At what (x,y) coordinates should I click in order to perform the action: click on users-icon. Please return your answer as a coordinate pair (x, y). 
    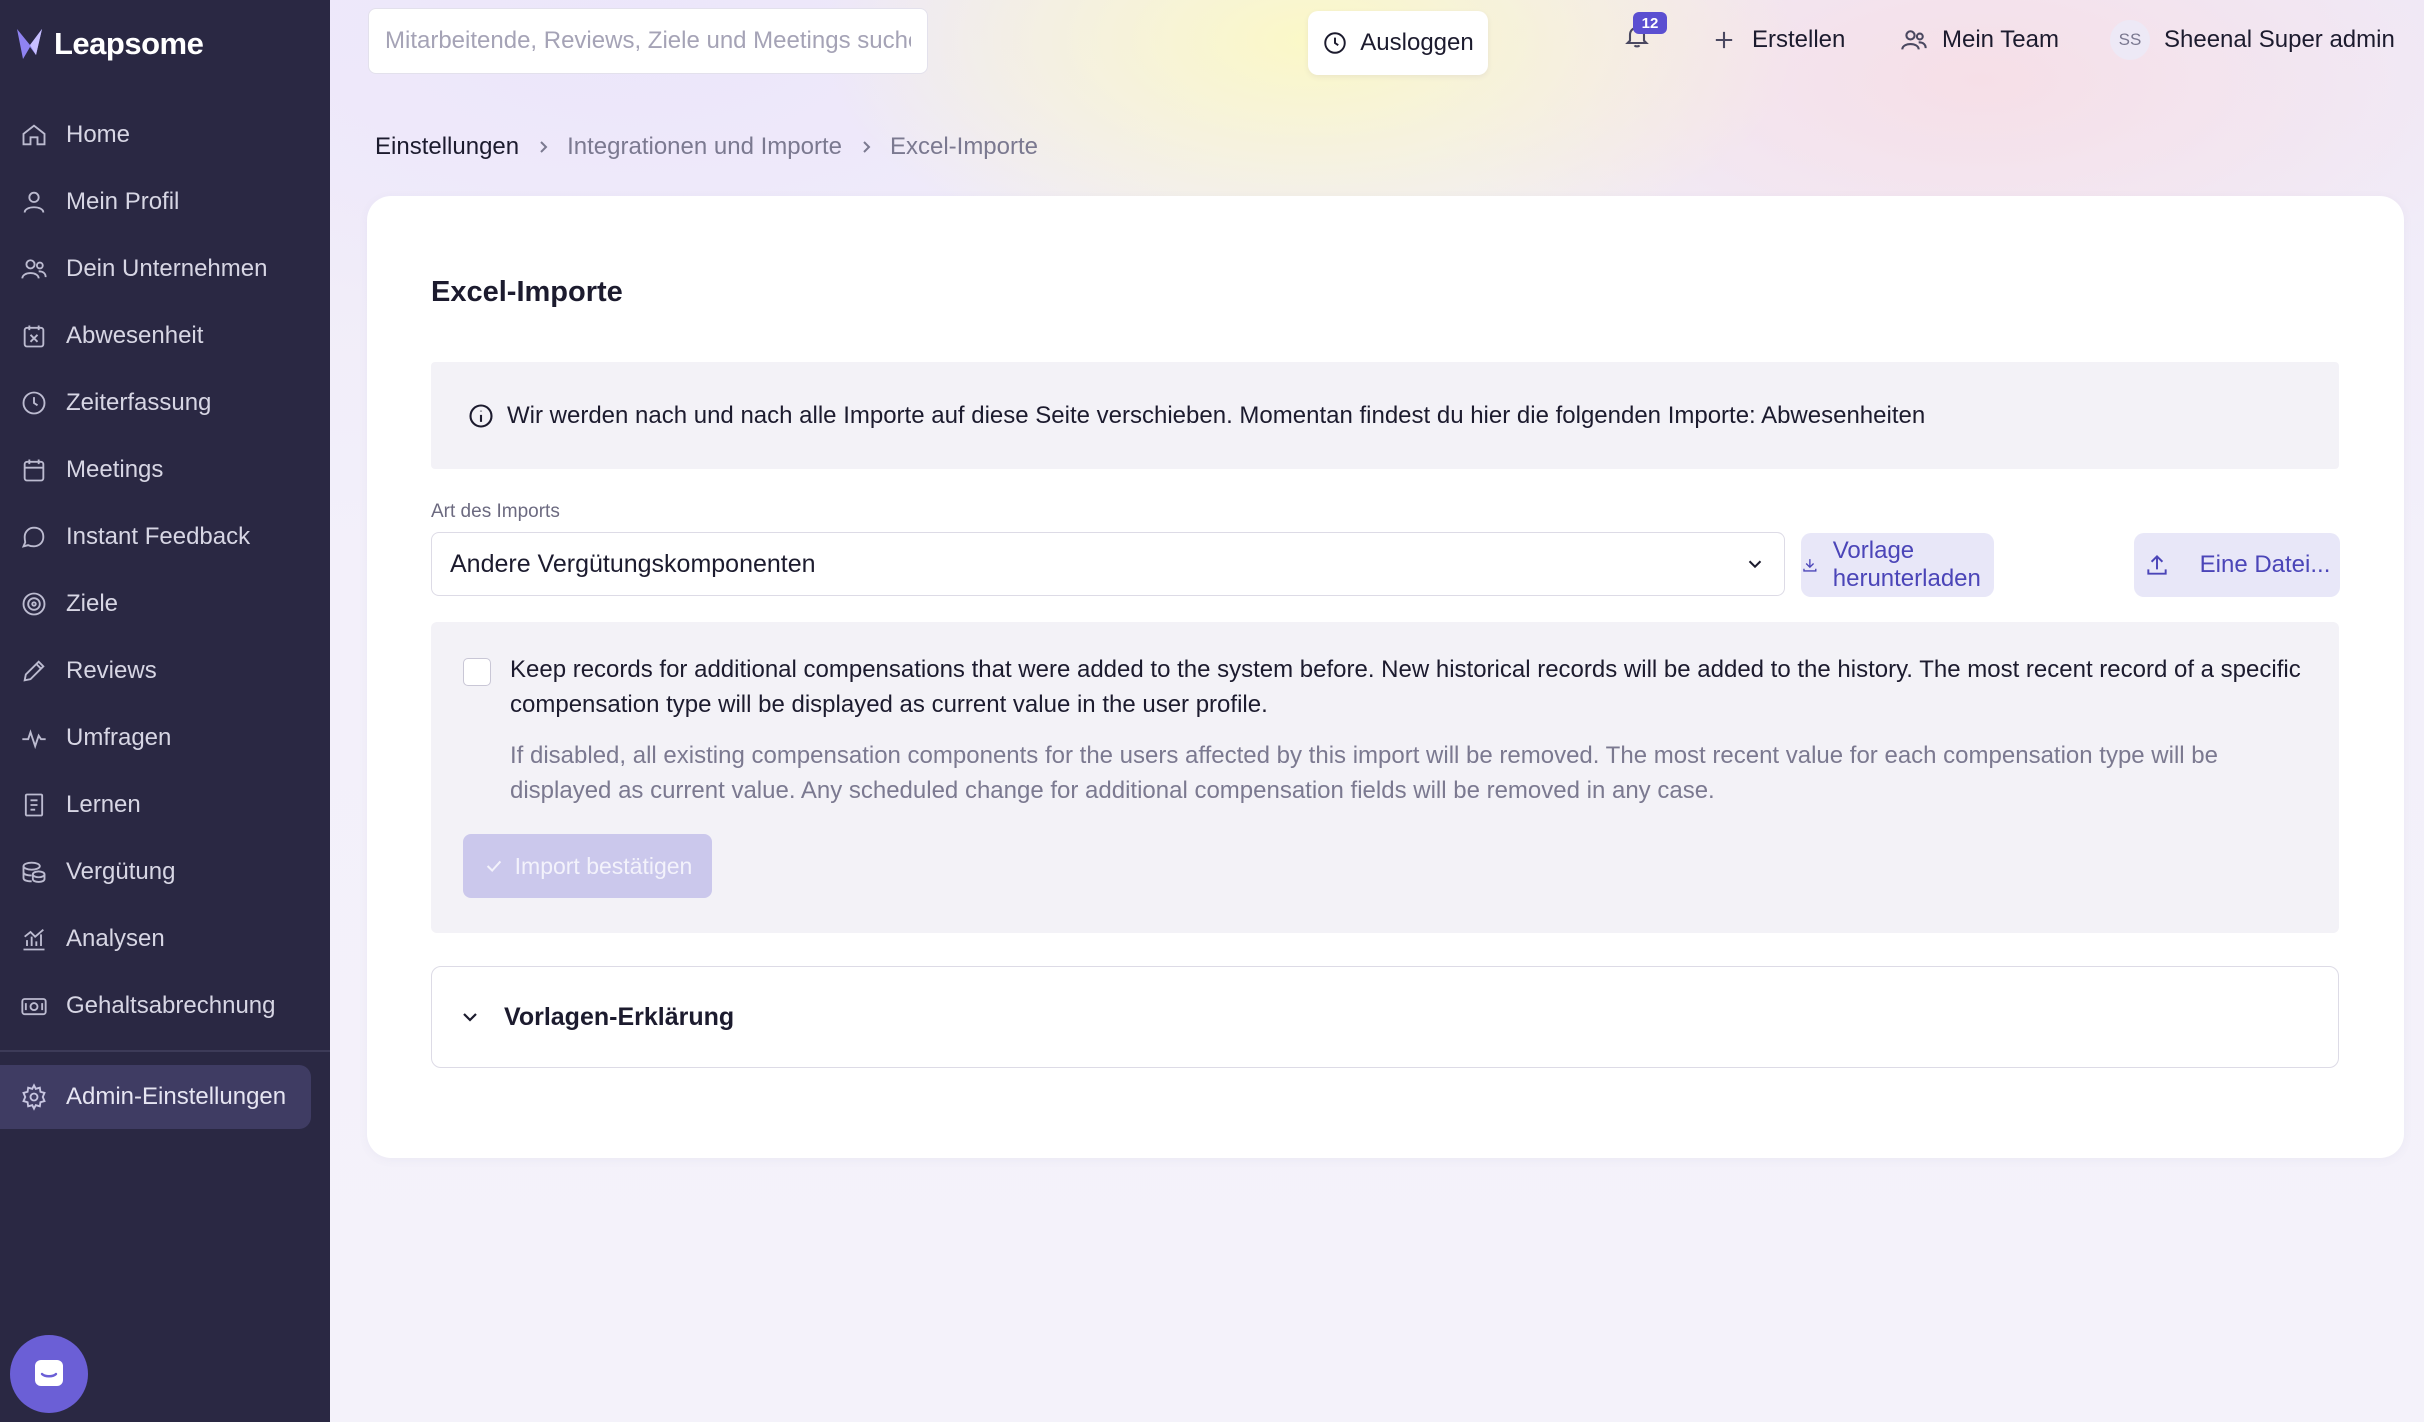
    Looking at the image, I should click on (34, 268).